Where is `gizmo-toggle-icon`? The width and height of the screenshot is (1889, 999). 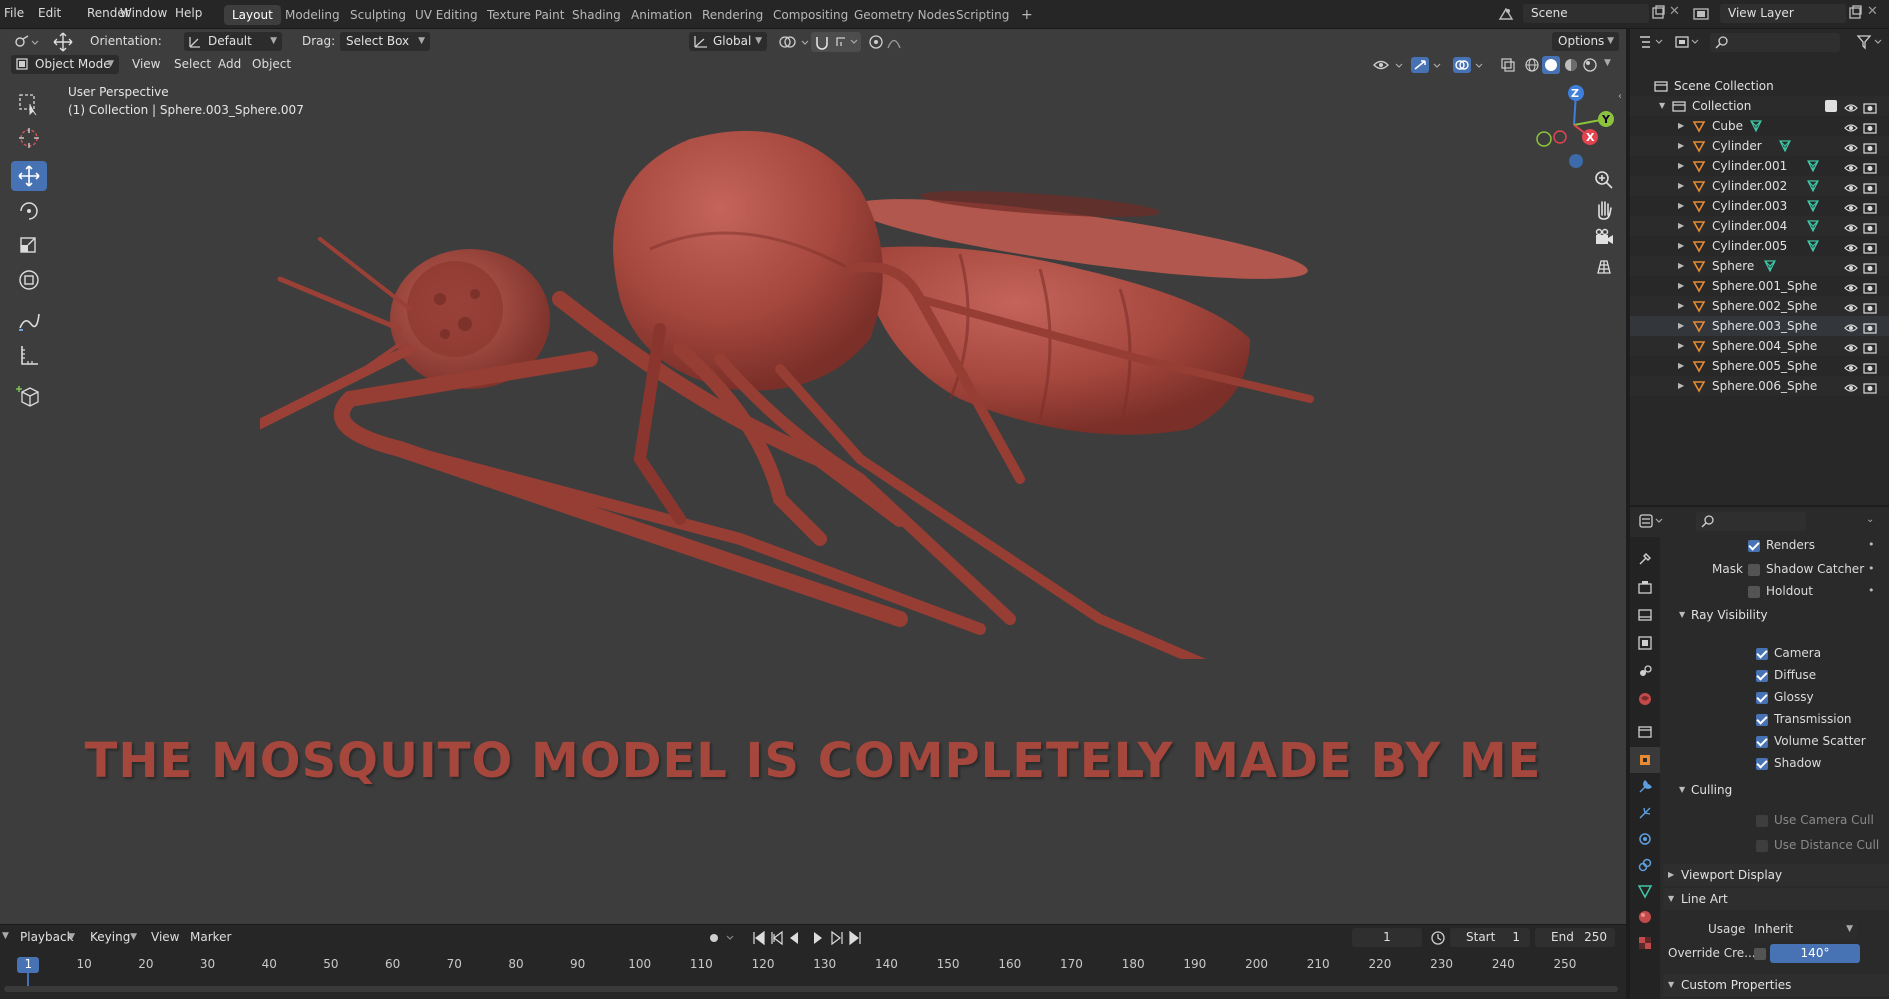
gizmo-toggle-icon is located at coordinates (1427, 65).